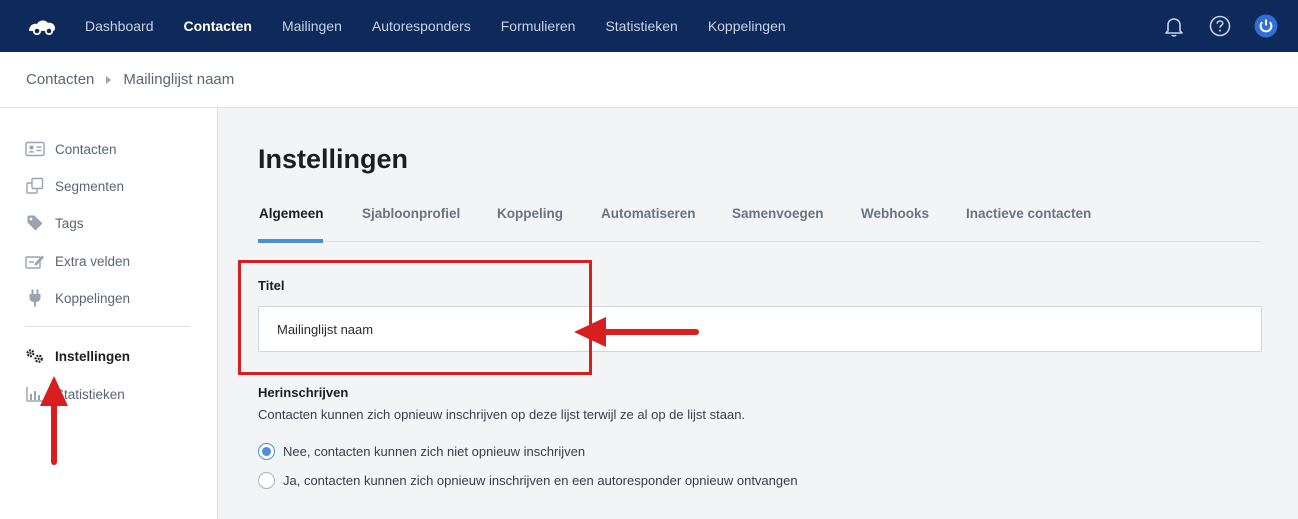 The width and height of the screenshot is (1298, 519). I want to click on chevron-right-icon, so click(109, 79).